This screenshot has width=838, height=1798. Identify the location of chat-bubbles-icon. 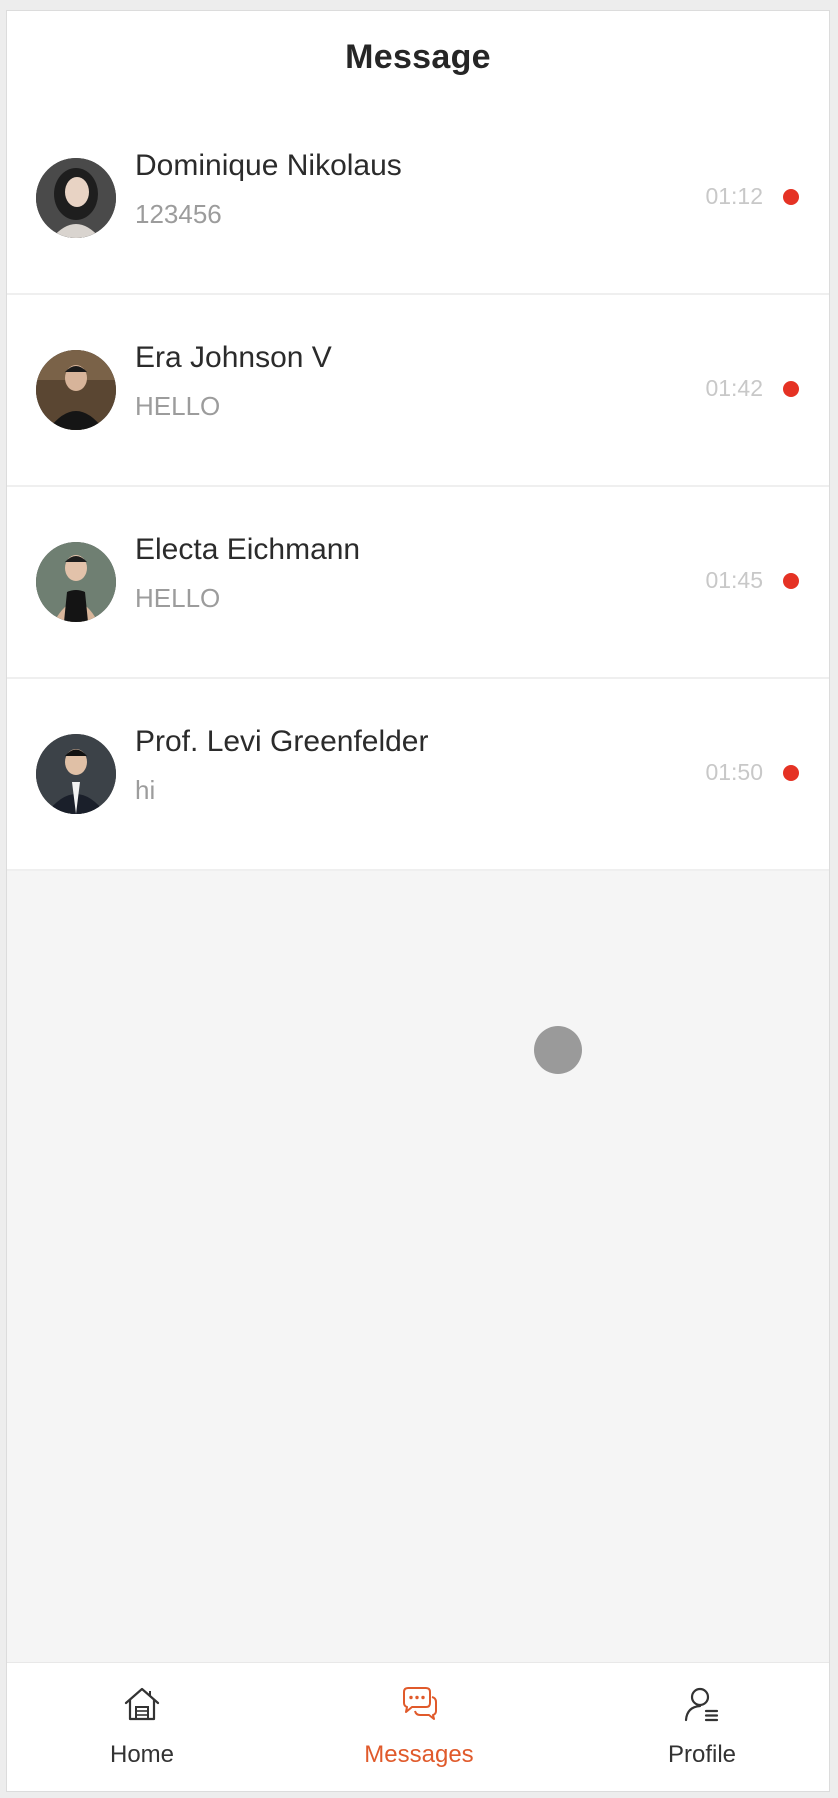
(420, 1703).